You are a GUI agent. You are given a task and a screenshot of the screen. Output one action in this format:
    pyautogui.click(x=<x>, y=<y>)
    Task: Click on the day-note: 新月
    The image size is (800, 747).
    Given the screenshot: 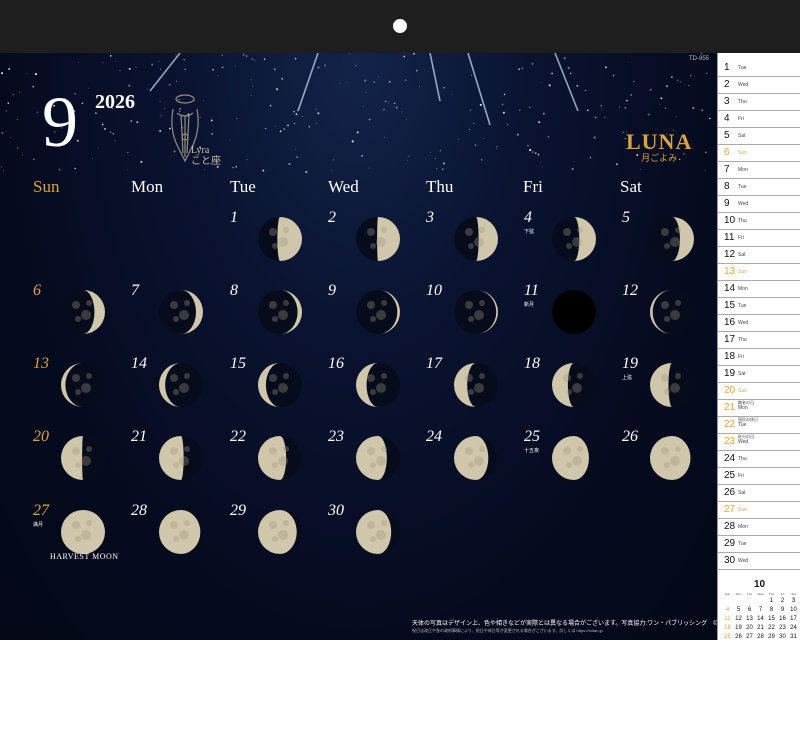 What is the action you would take?
    pyautogui.click(x=529, y=305)
    